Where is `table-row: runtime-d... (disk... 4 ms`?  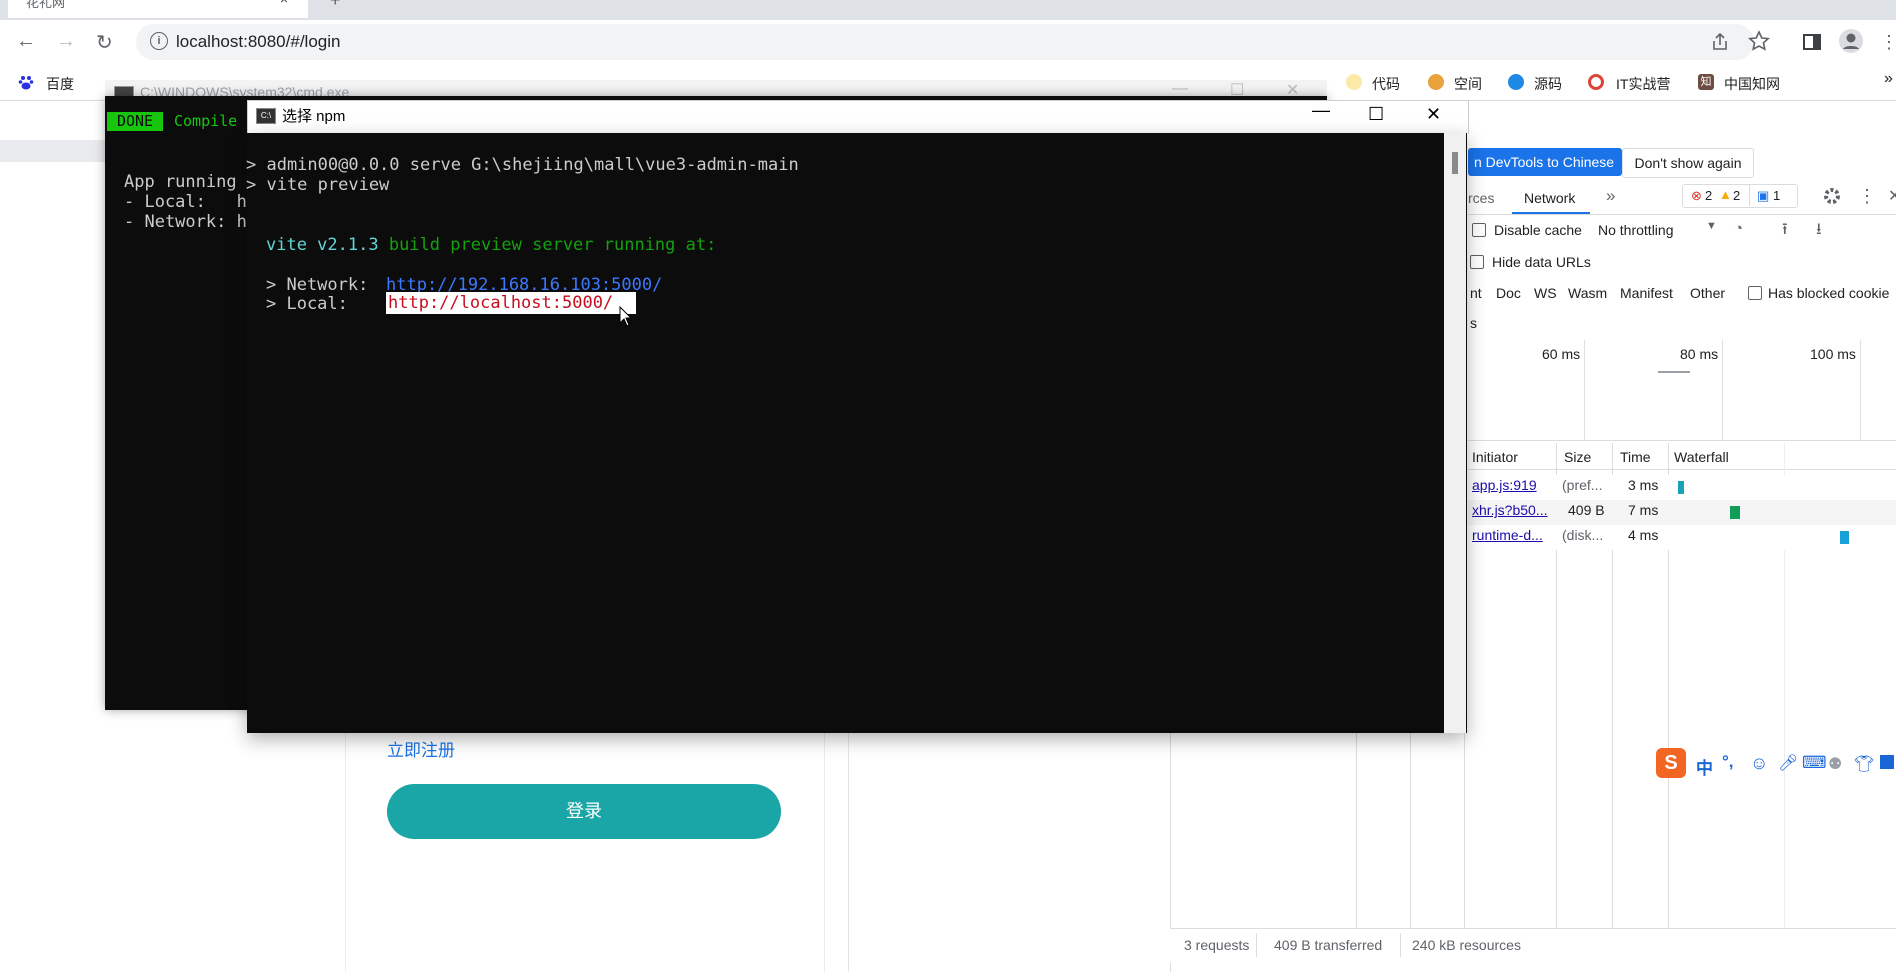 table-row: runtime-d... (disk... 4 ms is located at coordinates (1682, 537).